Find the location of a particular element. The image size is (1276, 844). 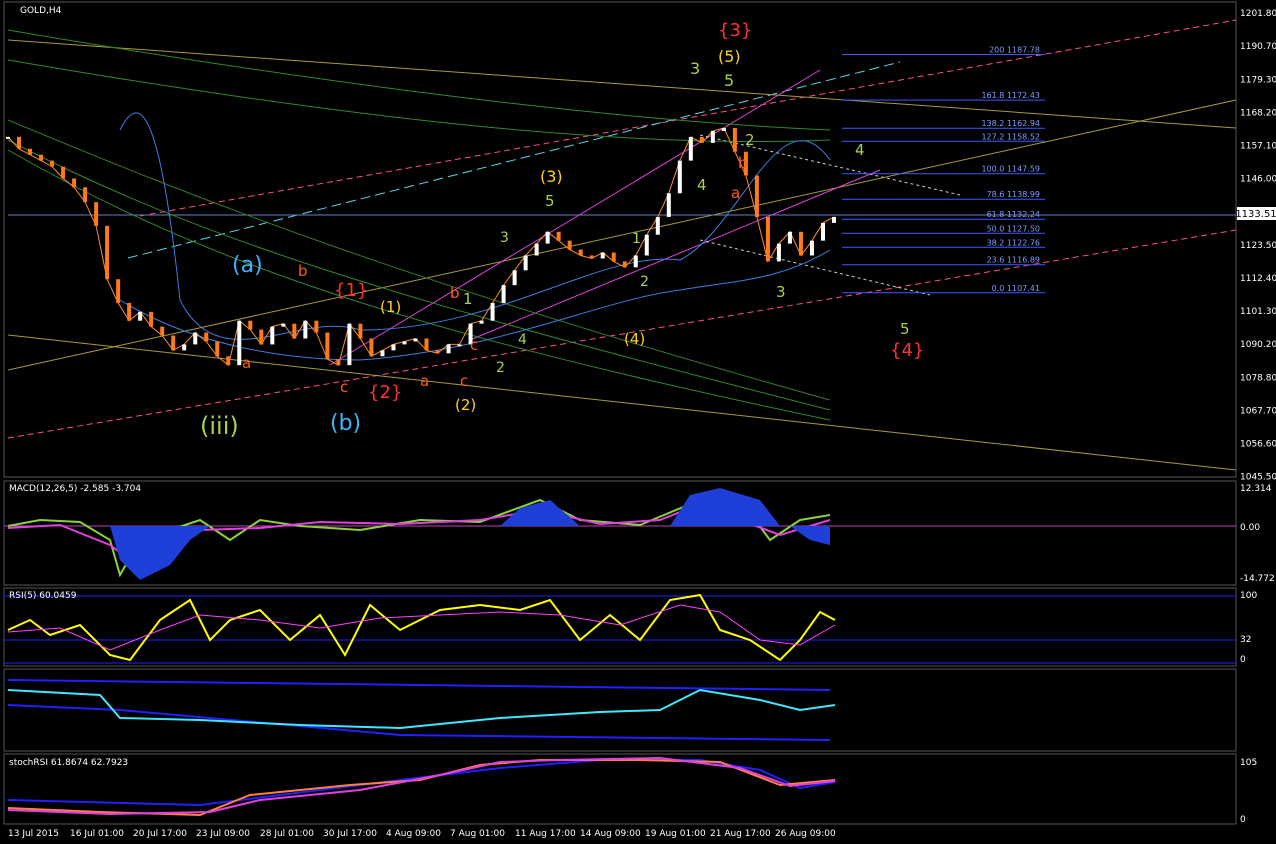

time-tick: 20 Jul 17:00 is located at coordinates (160, 834).